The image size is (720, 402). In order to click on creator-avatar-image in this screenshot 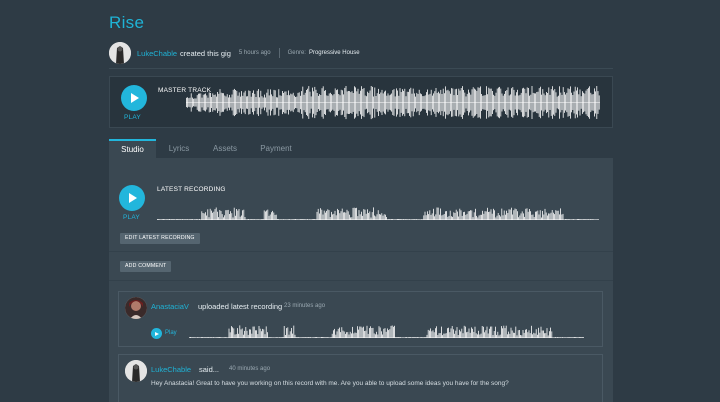, I will do `click(120, 53)`.